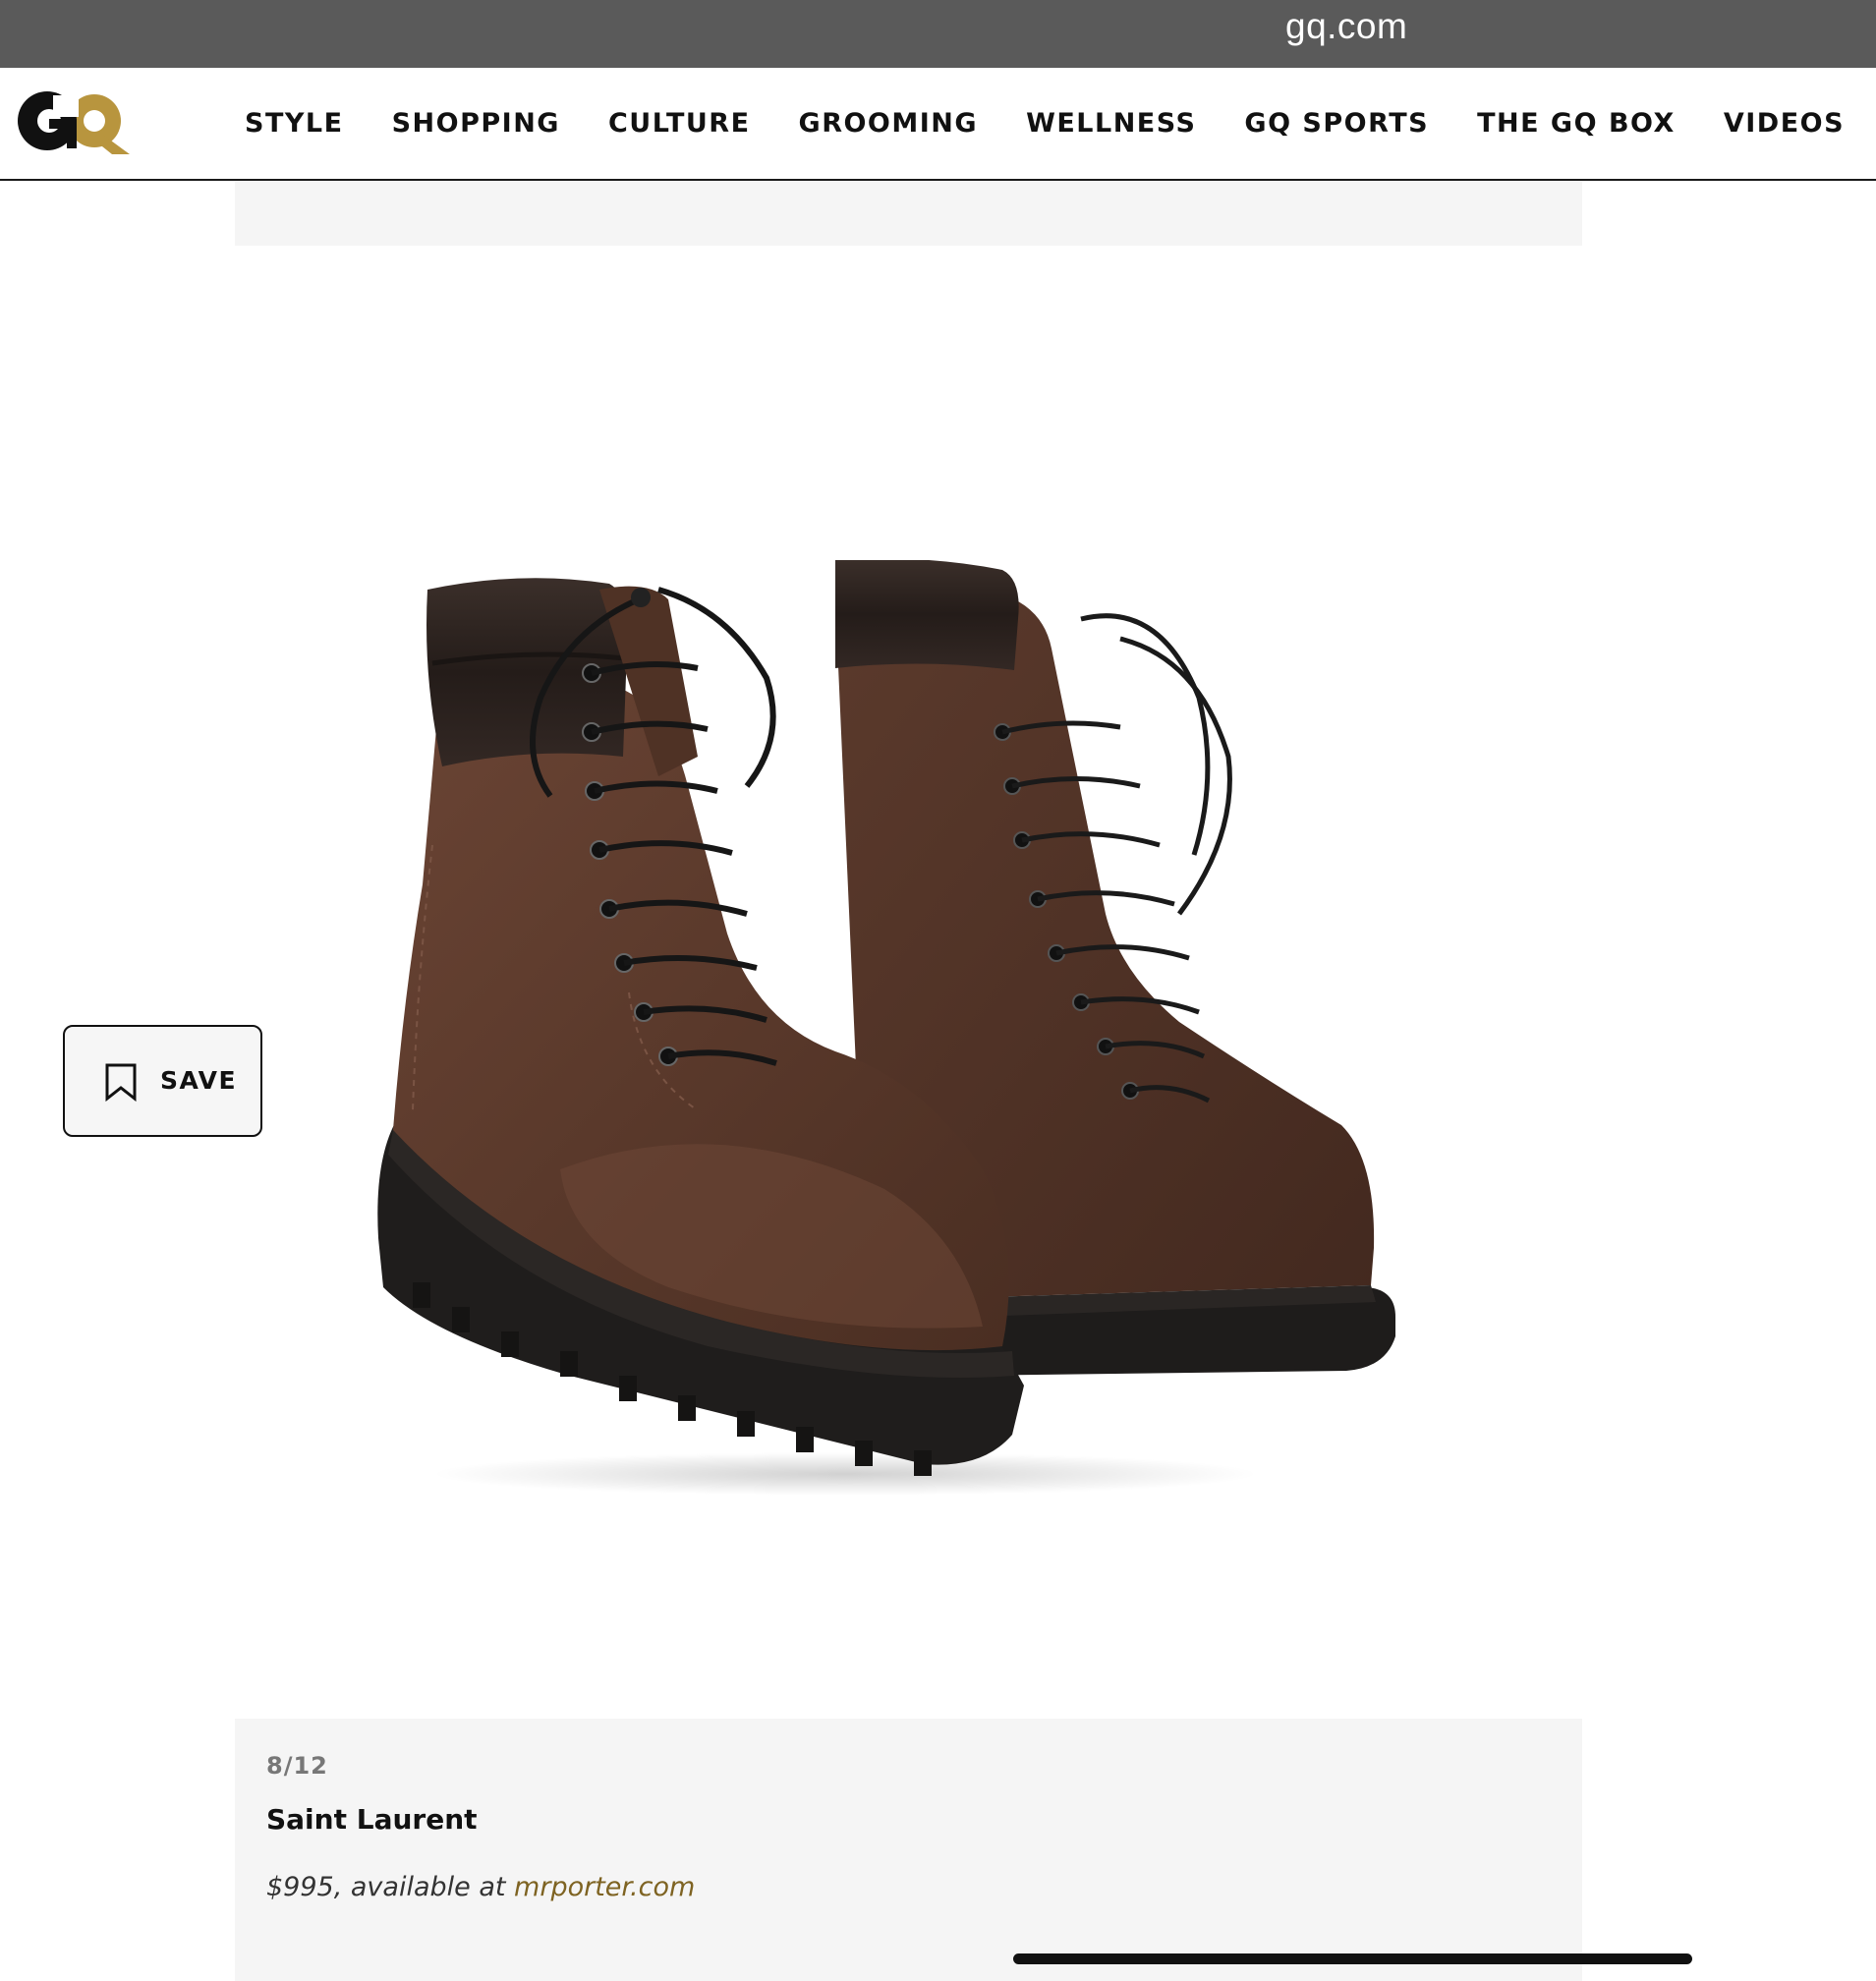 The height and width of the screenshot is (1981, 1876). I want to click on gq-logo, so click(75, 123).